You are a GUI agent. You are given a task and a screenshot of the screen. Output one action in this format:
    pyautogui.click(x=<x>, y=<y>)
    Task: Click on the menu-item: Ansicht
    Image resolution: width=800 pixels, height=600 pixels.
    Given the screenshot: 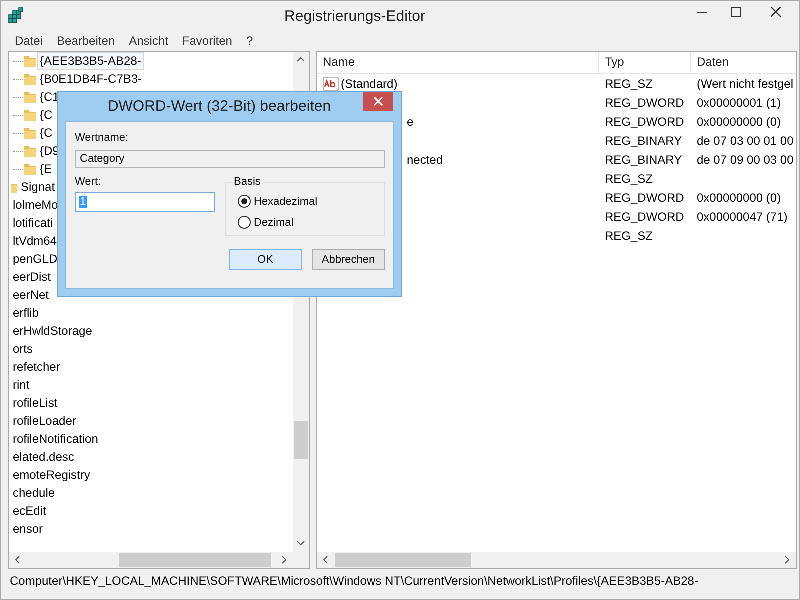 What is the action you would take?
    pyautogui.click(x=149, y=41)
    